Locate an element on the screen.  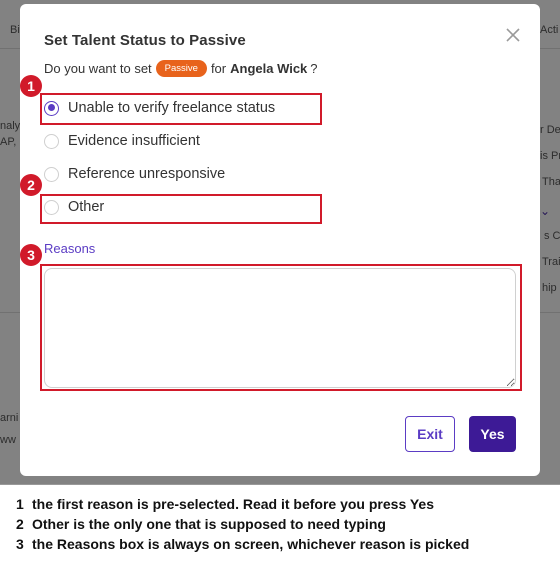
question-prefix: Do you want to set is located at coordinates (98, 68).